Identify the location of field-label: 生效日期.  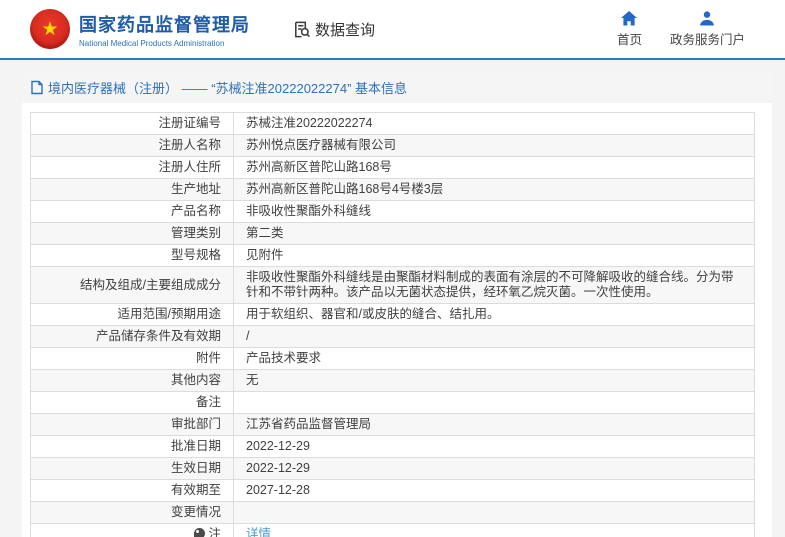
(132, 468).